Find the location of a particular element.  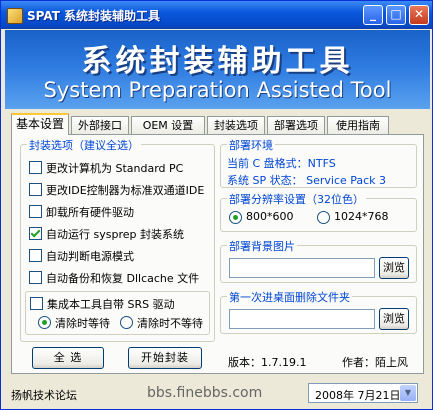

banner-title: 系统封装辅助工具 is located at coordinates (217, 61).